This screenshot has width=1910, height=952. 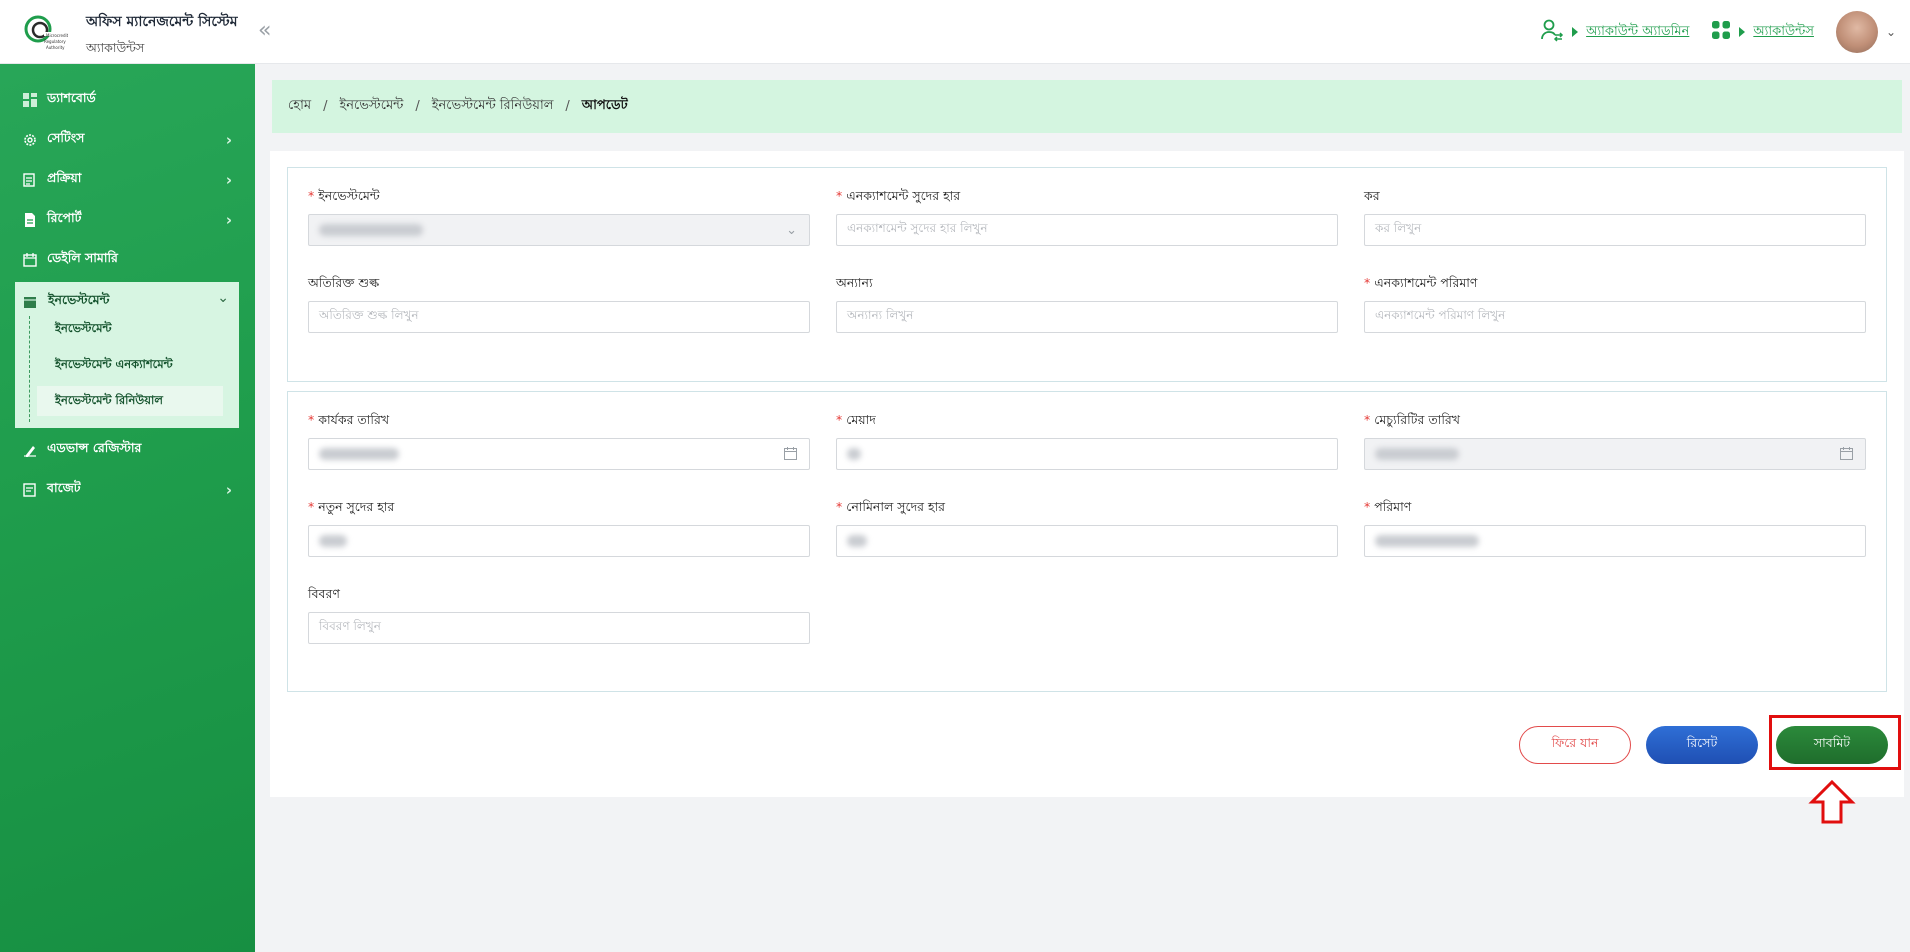 I want to click on sidebar-item-report: রিপোর্ট ›, so click(x=127, y=220).